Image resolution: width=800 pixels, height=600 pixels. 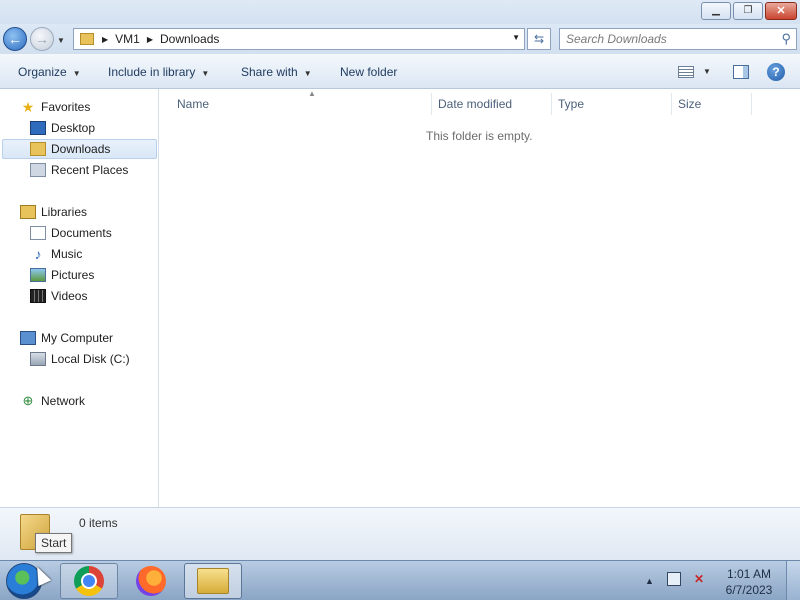 I want to click on search-icon: ⚲, so click(x=786, y=39).